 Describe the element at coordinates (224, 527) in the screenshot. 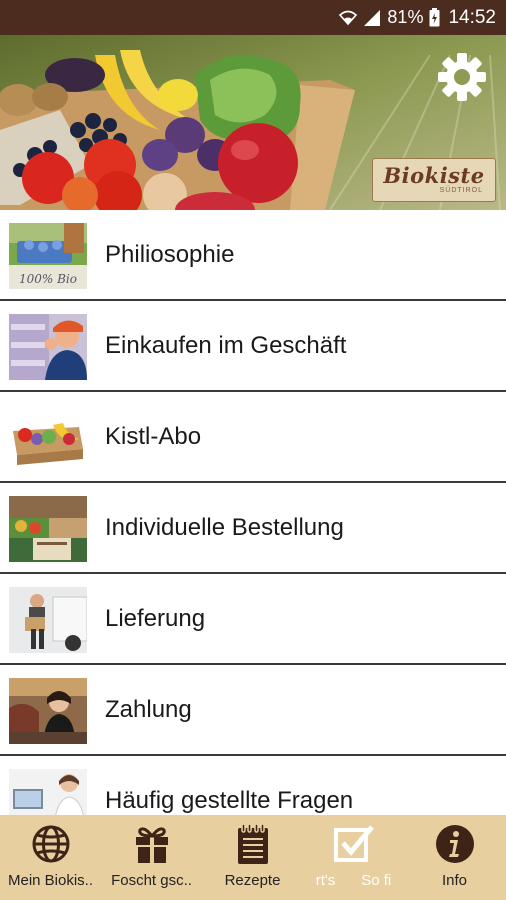

I see `menu-item-label: Individuelle Bestellung` at that location.